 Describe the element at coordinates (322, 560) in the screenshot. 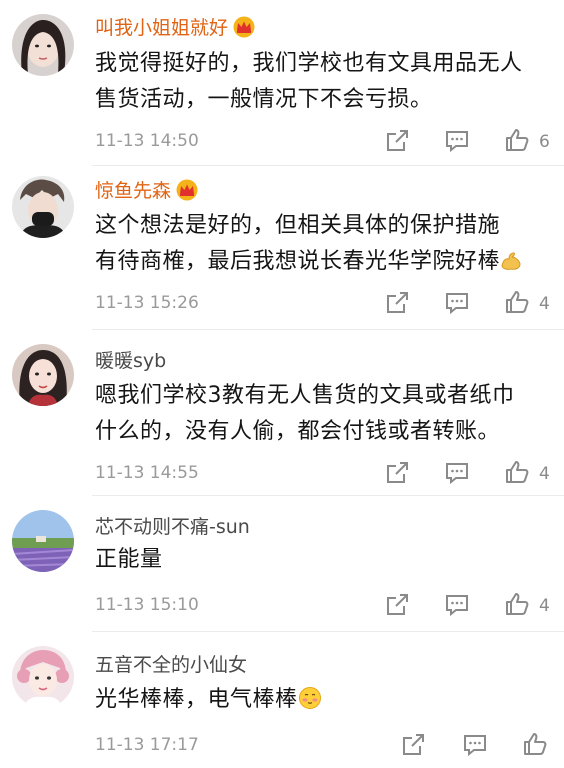

I see `comment-text: 正能量` at that location.